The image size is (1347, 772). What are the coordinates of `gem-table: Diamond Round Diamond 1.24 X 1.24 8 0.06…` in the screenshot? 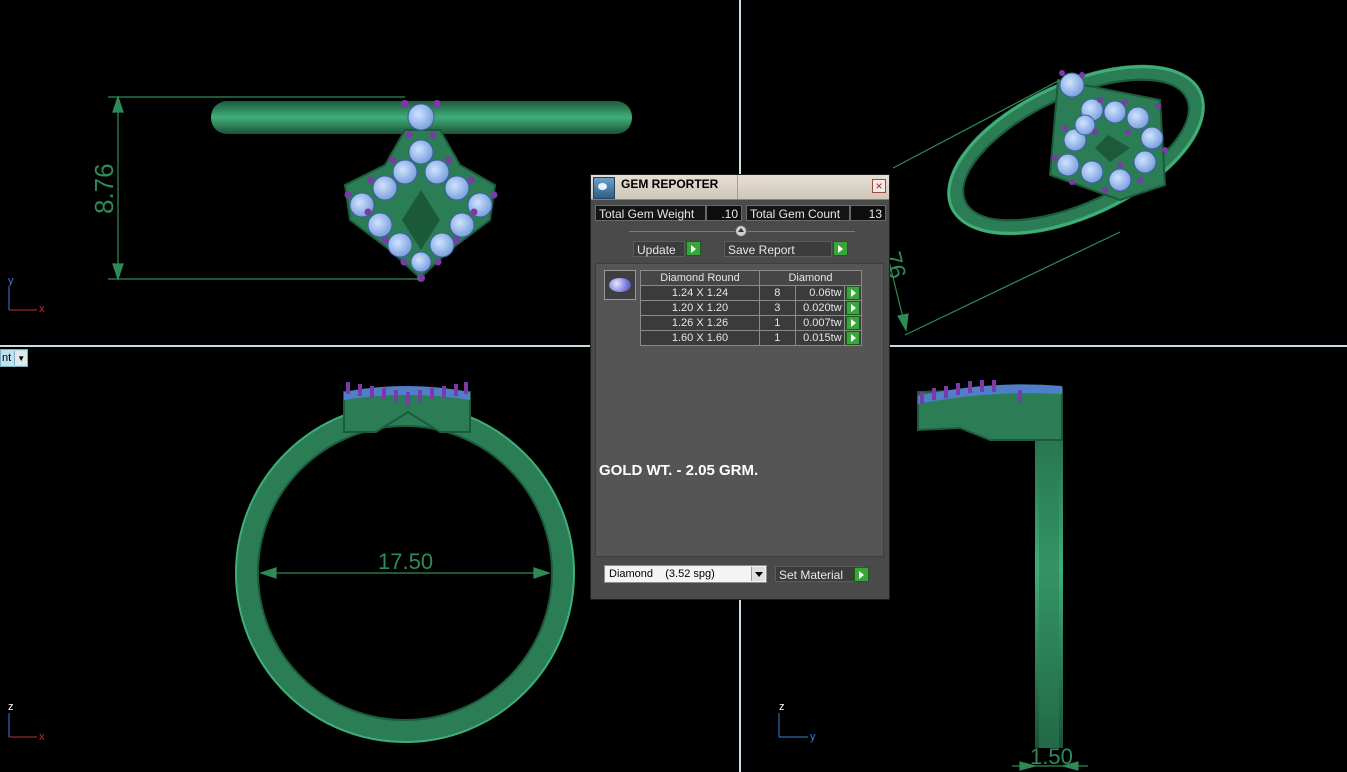 It's located at (751, 308).